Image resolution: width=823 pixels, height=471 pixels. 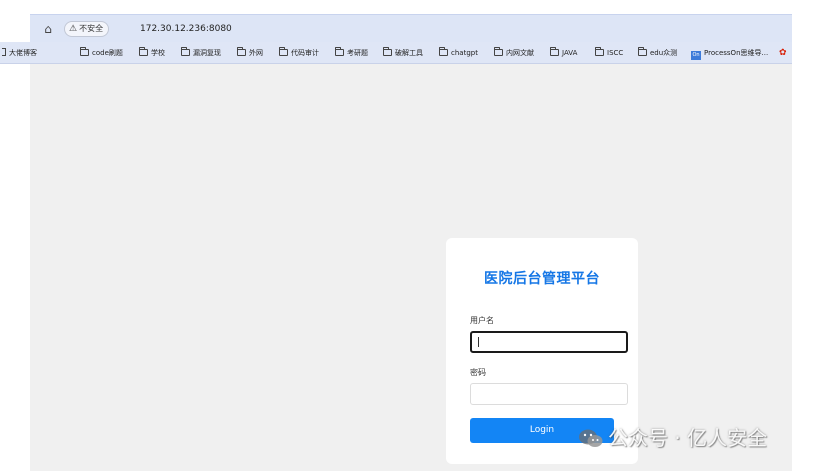 What do you see at coordinates (73, 29) in the screenshot?
I see `warning-icon: ⚠` at bounding box center [73, 29].